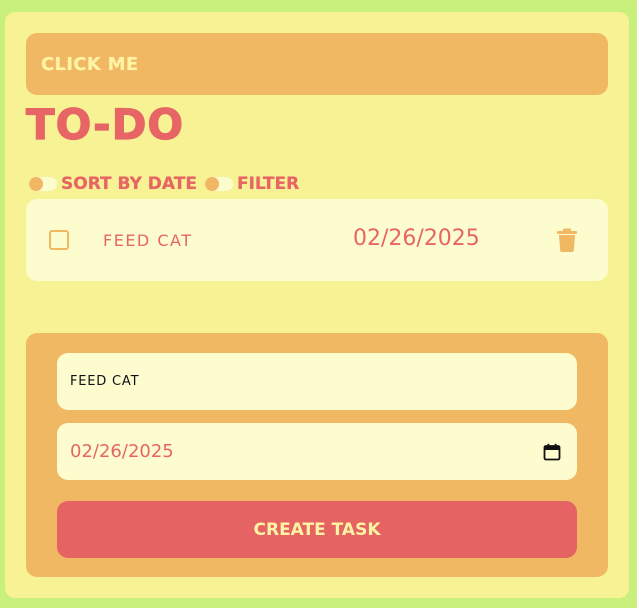  What do you see at coordinates (59, 240) in the screenshot?
I see `task-complete-checkbox` at bounding box center [59, 240].